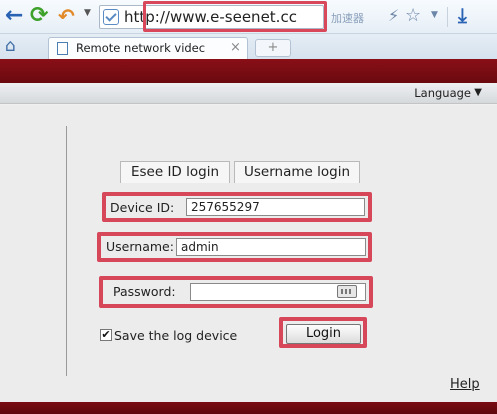 This screenshot has height=414, width=497. I want to click on page-footer-bar, so click(248, 408).